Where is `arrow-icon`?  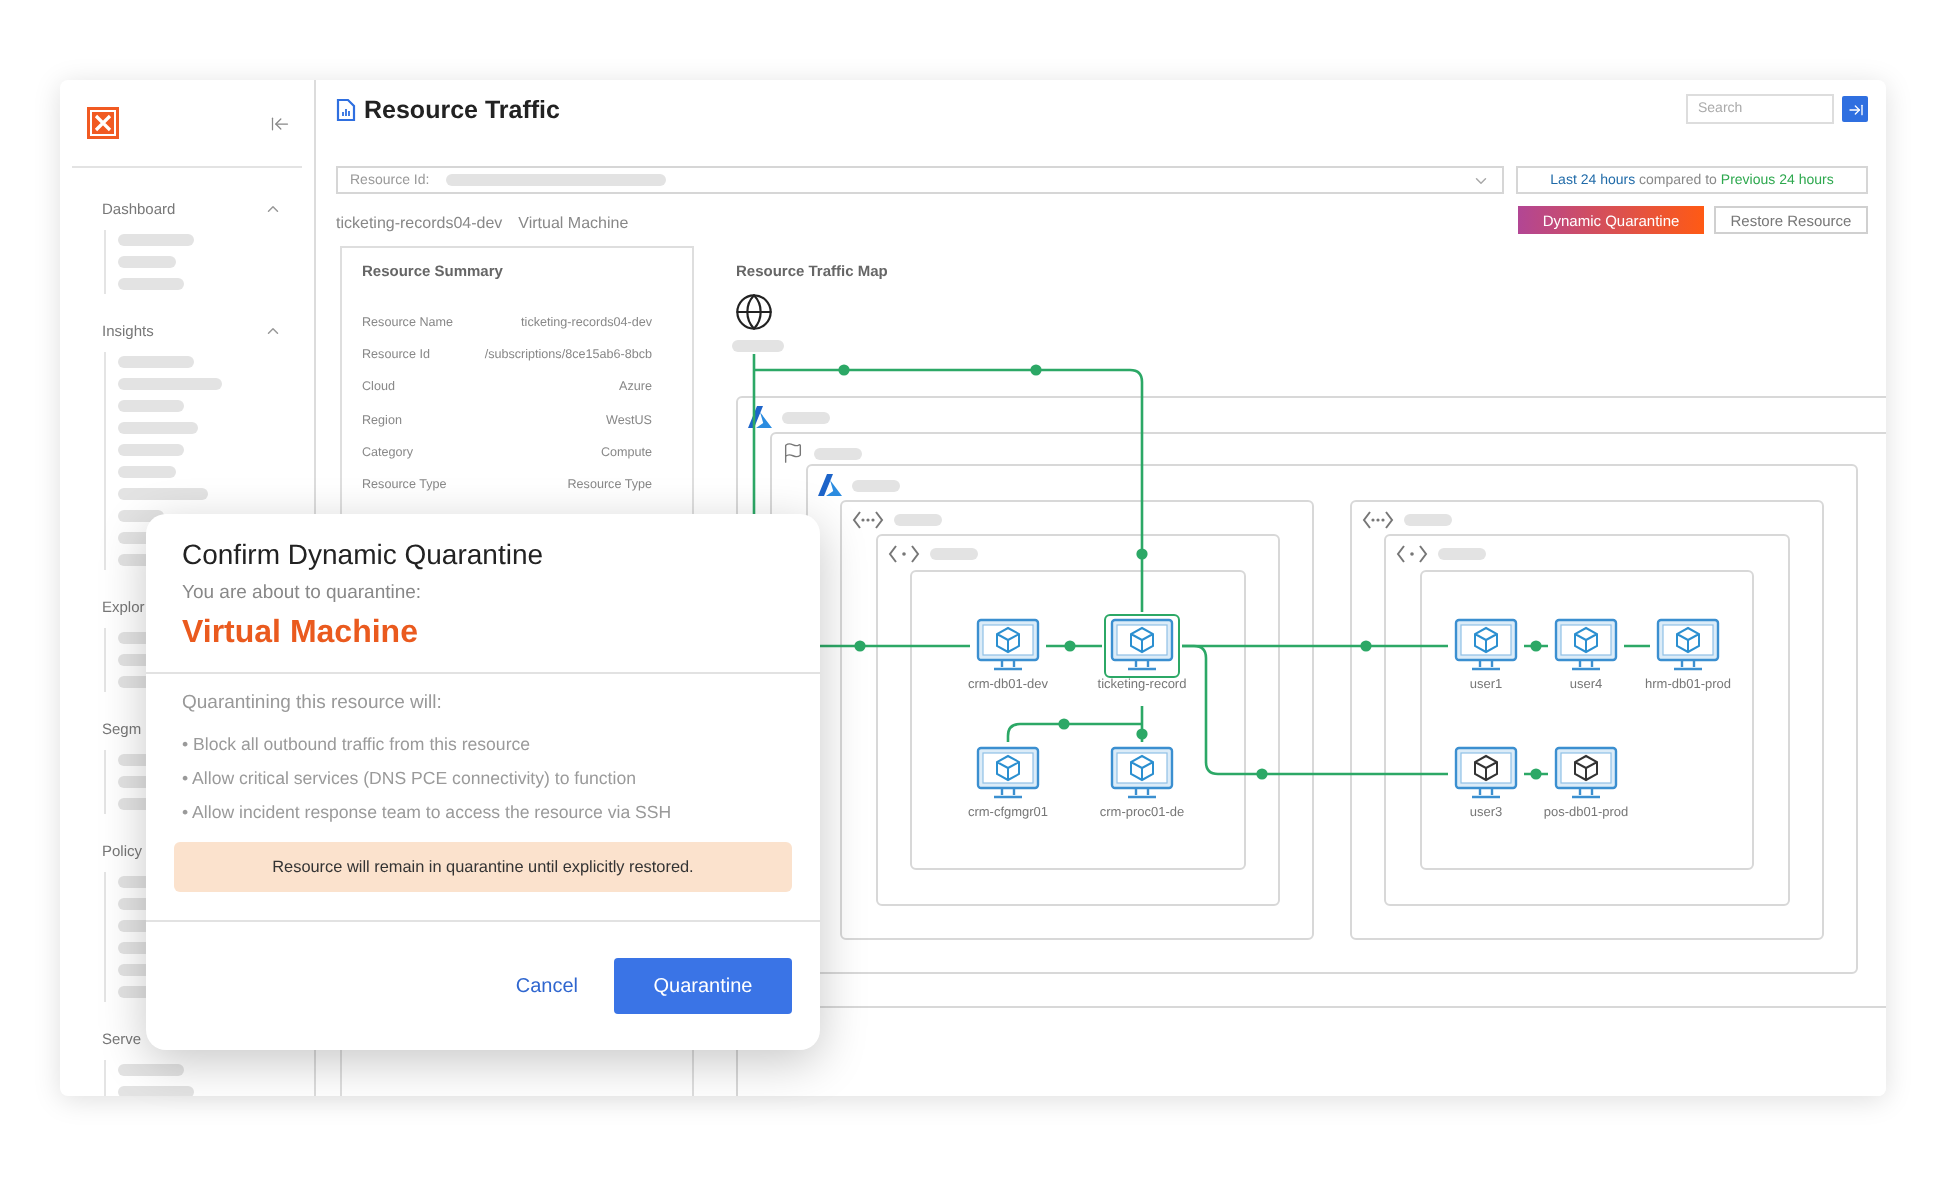 arrow-icon is located at coordinates (1855, 109).